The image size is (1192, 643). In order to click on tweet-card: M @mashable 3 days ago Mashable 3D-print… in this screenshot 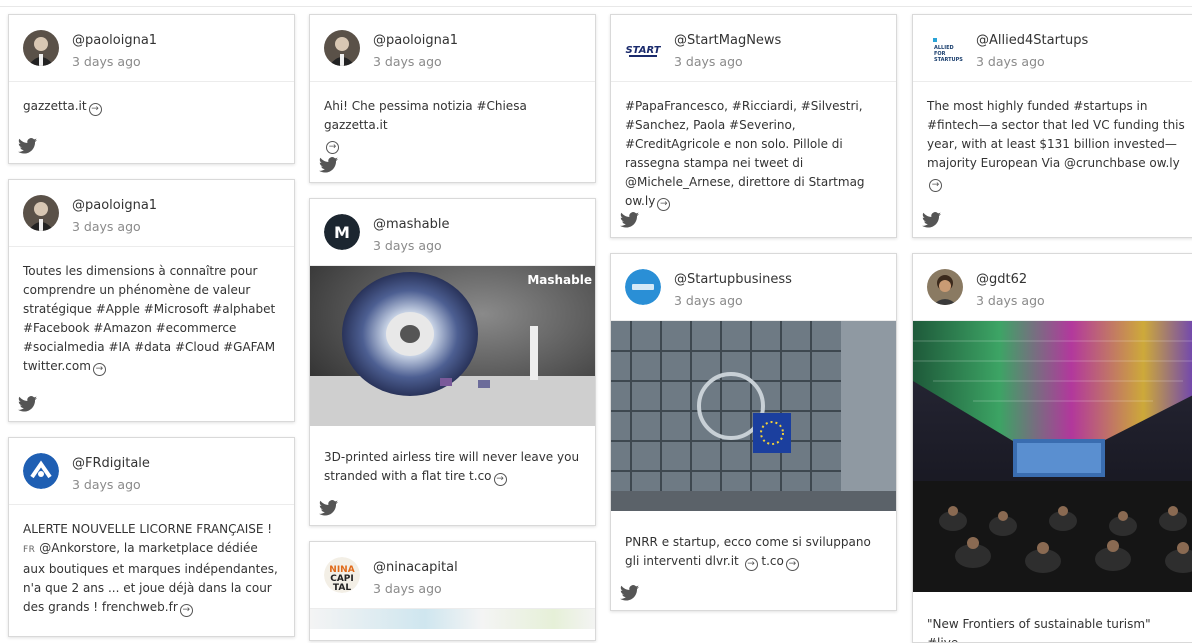, I will do `click(452, 362)`.